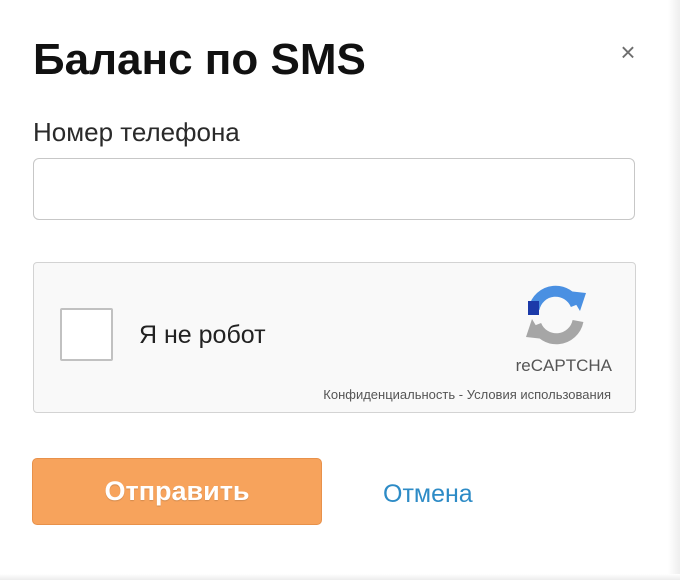  Describe the element at coordinates (539, 394) in the screenshot. I see `terms-link: Условия использования` at that location.